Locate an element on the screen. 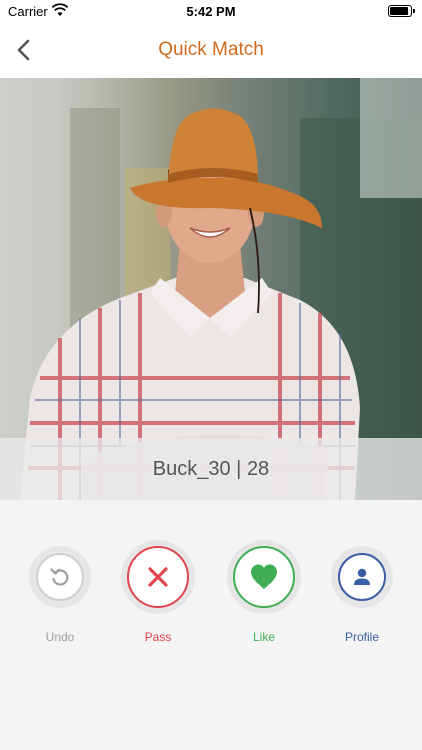  pass-button is located at coordinates (158, 577).